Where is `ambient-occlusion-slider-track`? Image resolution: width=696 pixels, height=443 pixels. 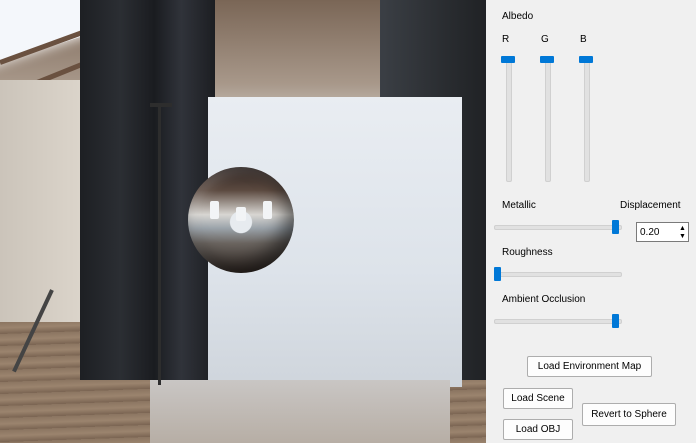
ambient-occlusion-slider-track is located at coordinates (558, 321).